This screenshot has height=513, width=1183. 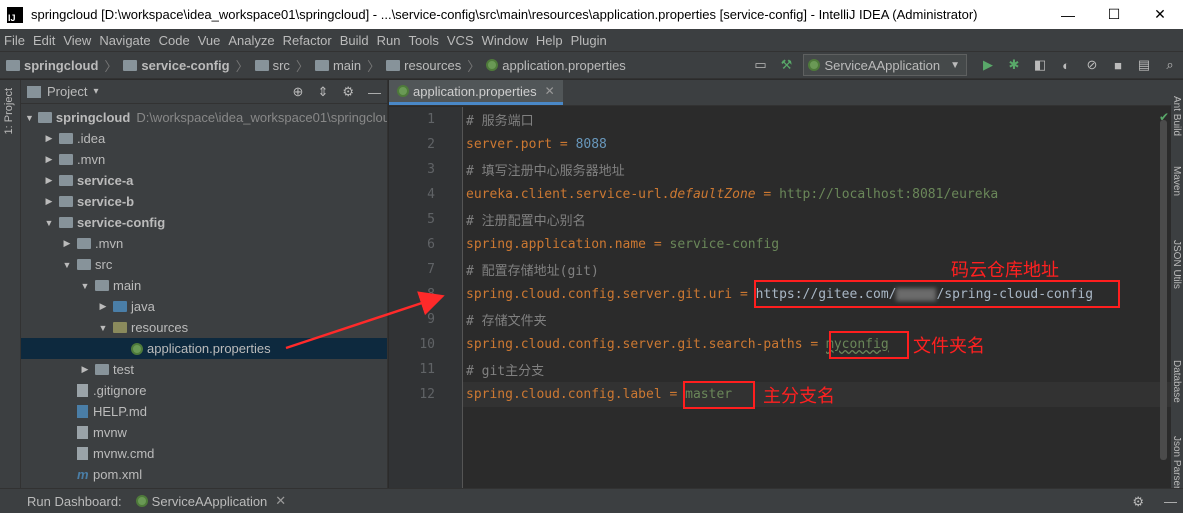 What do you see at coordinates (204, 138) in the screenshot?
I see `tree-node: ▶ .idea` at bounding box center [204, 138].